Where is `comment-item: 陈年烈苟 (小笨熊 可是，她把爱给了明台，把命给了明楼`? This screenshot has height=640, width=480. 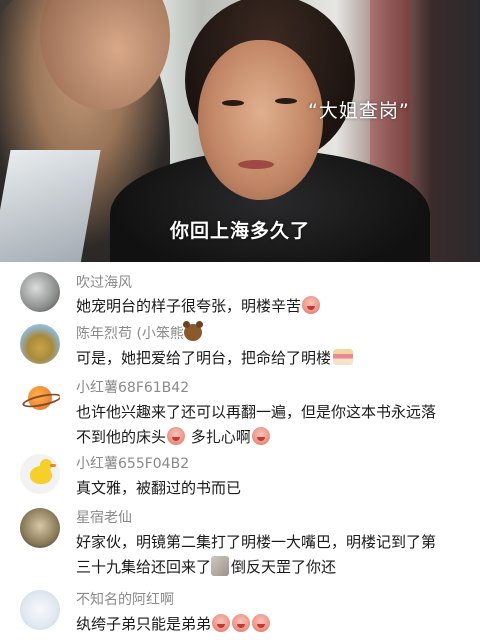
comment-item: 陈年烈苟 (小笨熊 可是，她把爱给了明台，把命给了明楼 is located at coordinates (240, 348).